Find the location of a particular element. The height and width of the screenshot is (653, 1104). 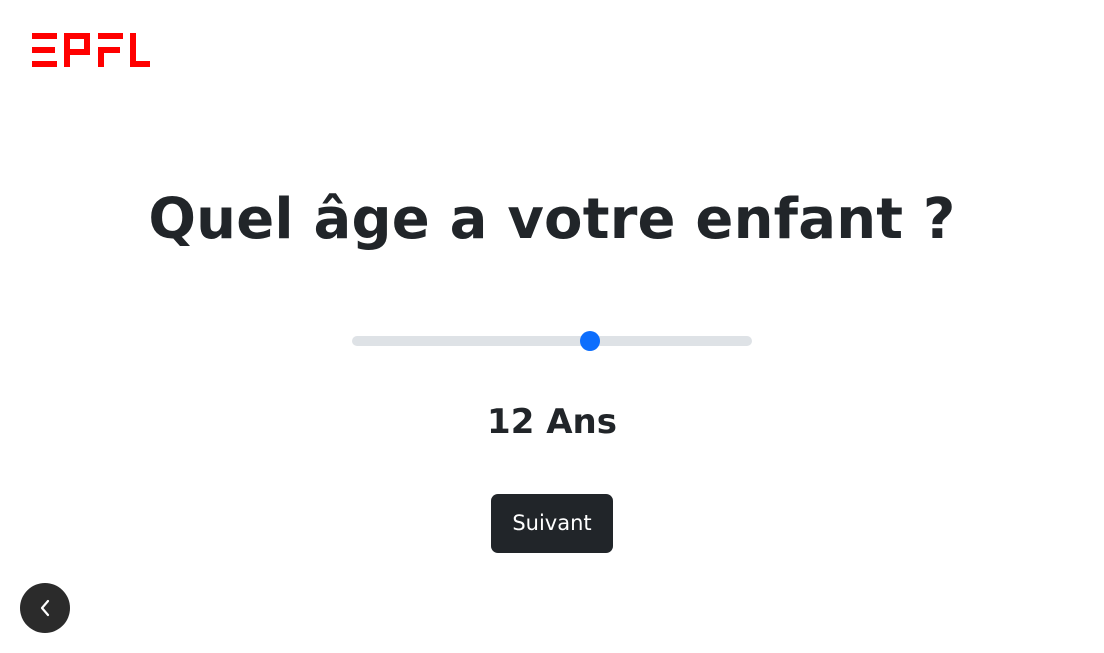

page-title: Quel âge a votre enfant ? is located at coordinates (552, 219).